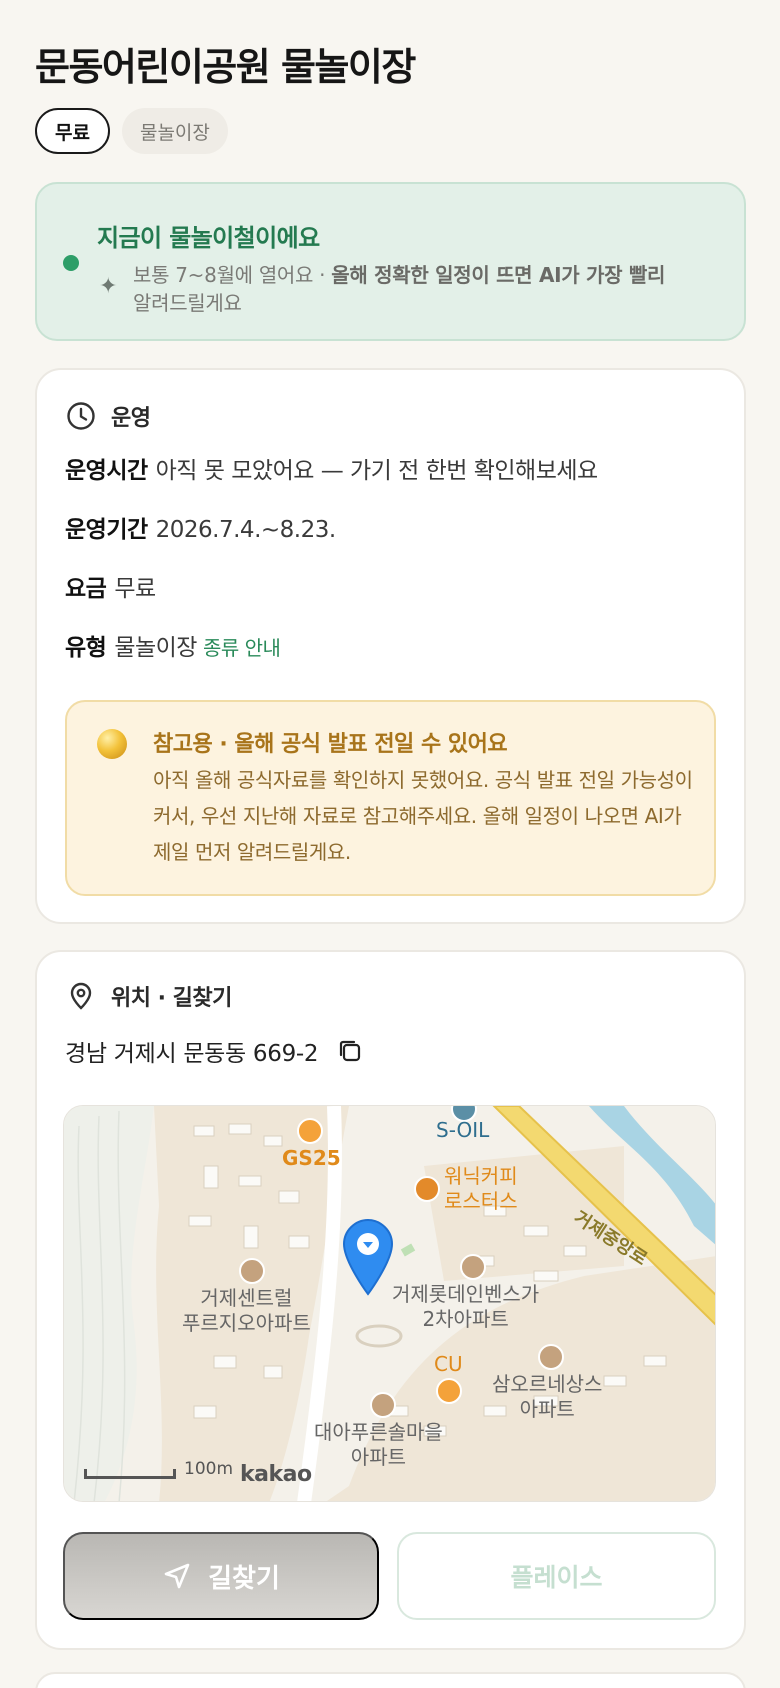  Describe the element at coordinates (187, 303) in the screenshot. I see `season-body-tail: 알려드릴게요` at that location.